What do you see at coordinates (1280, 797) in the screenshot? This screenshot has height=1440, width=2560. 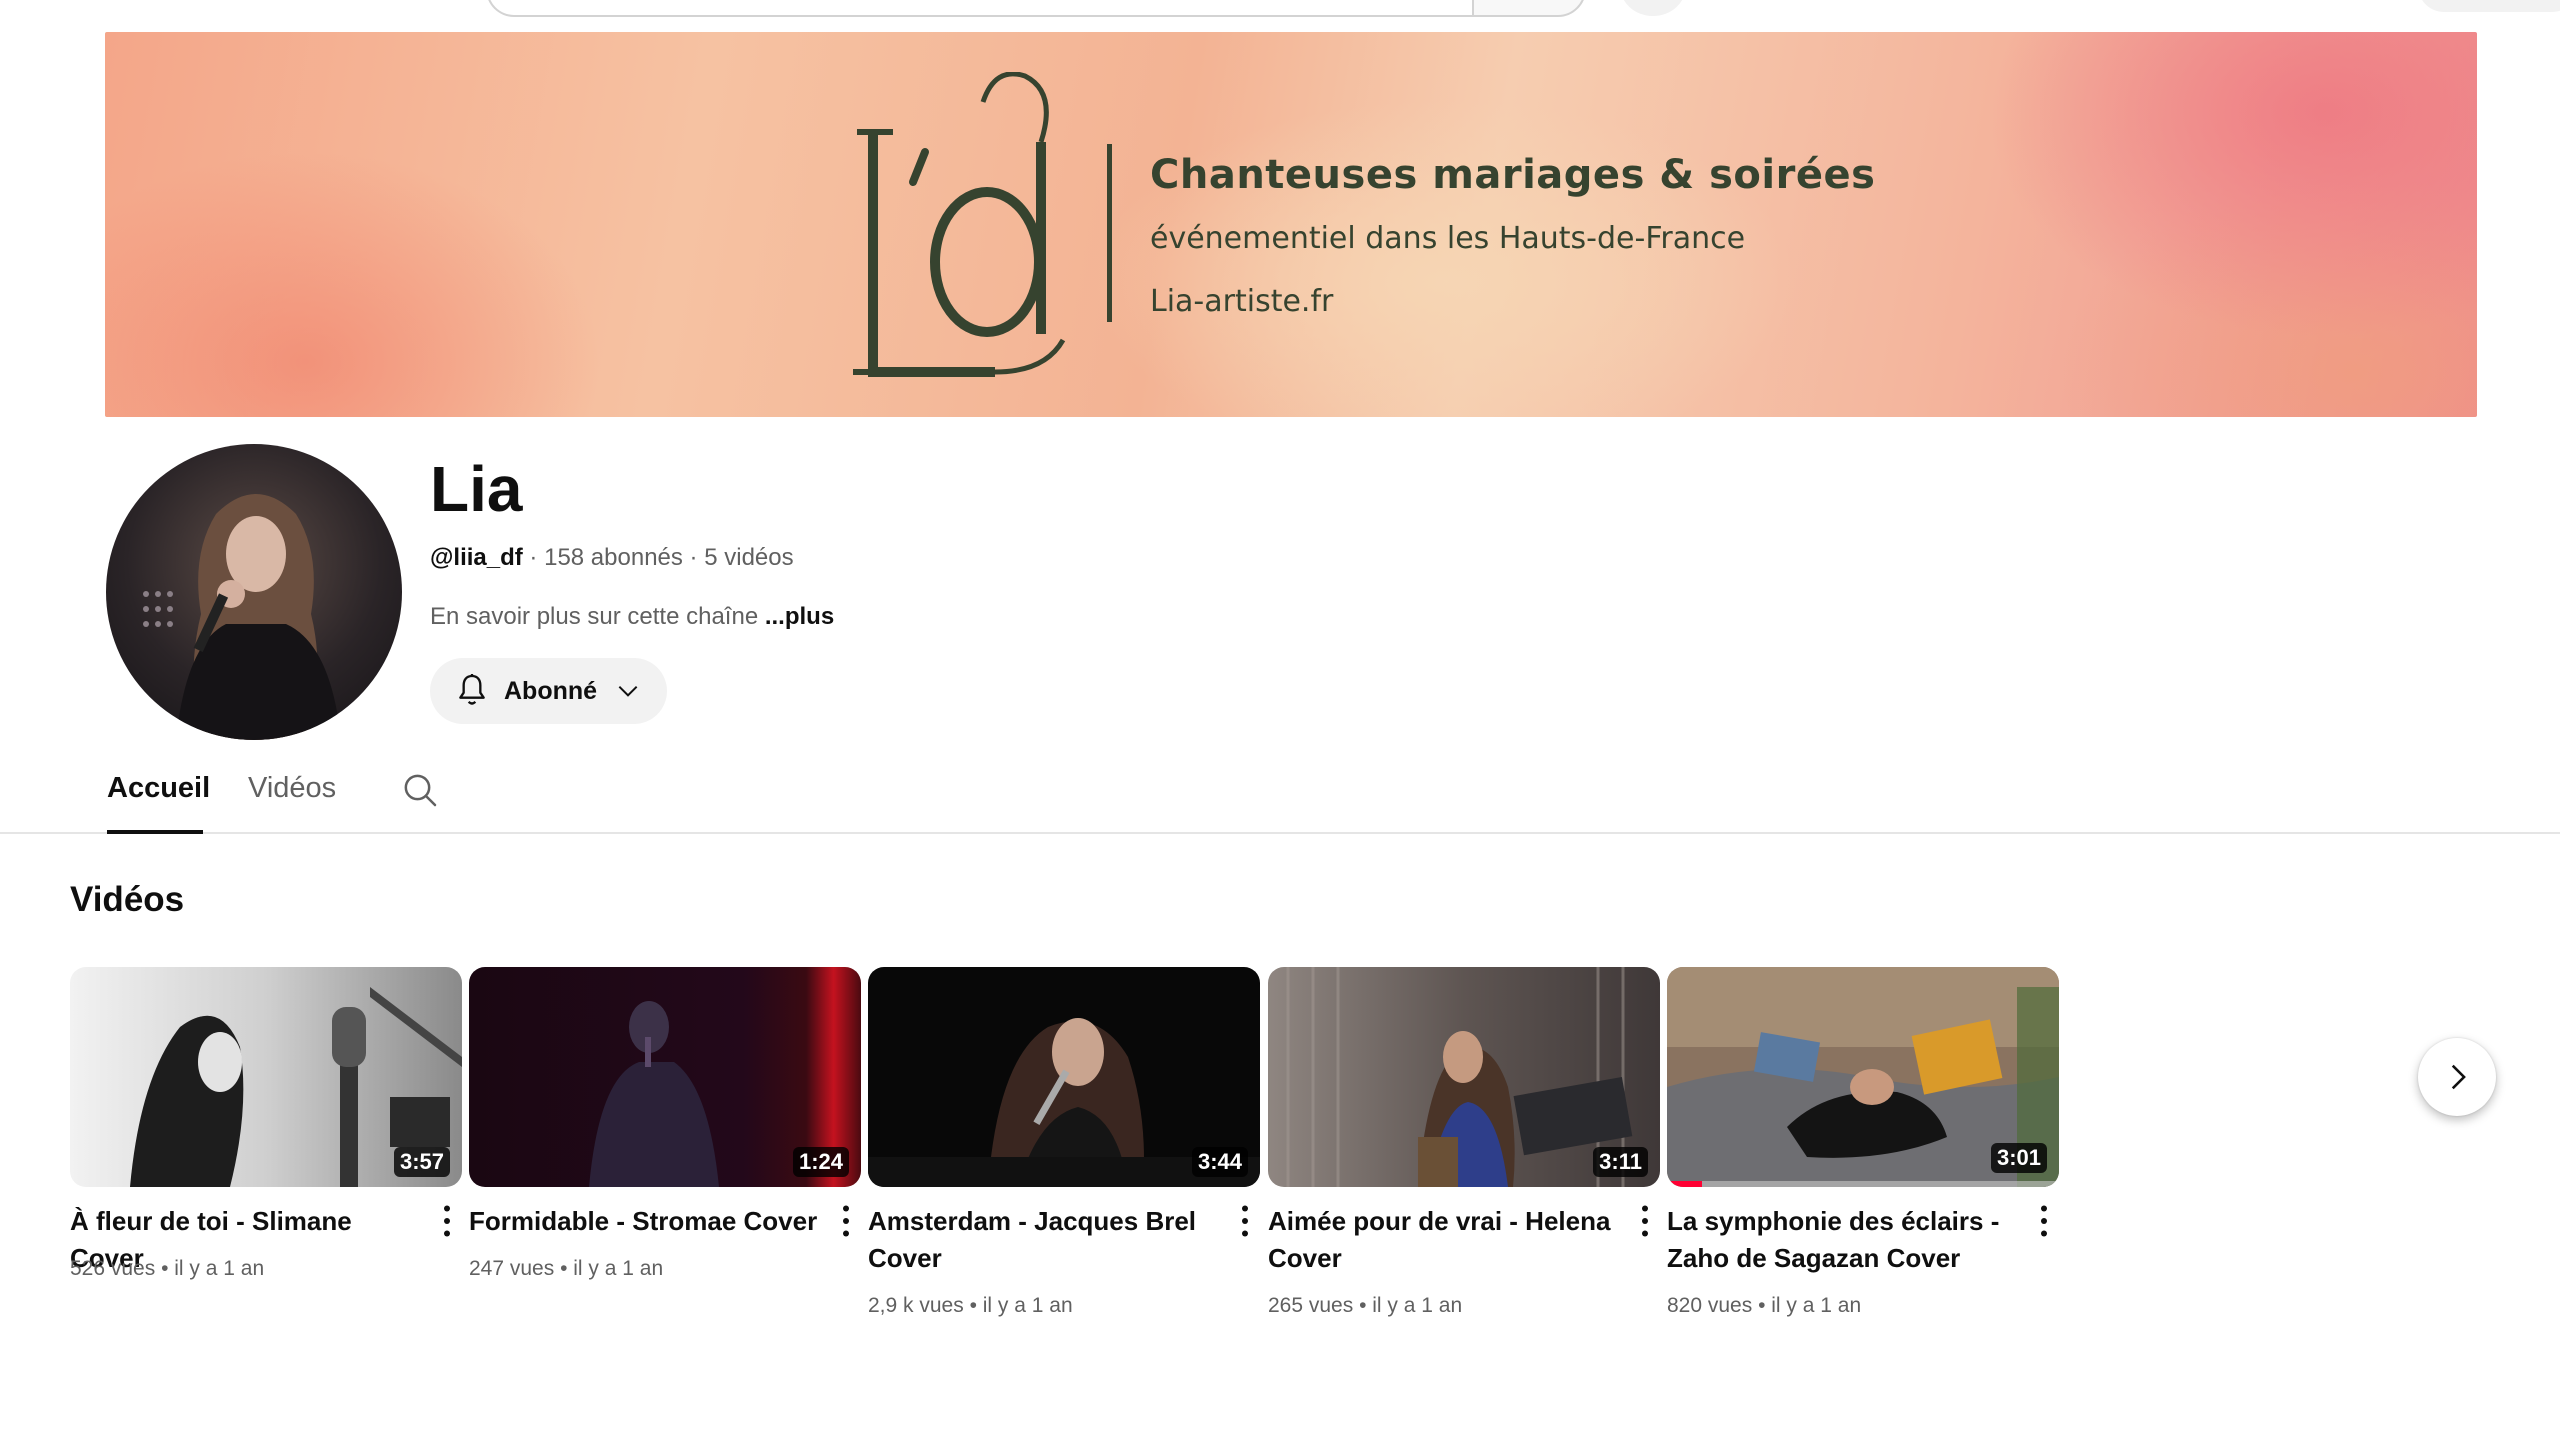 I see `channel-tabs: Accueil Vidéos` at bounding box center [1280, 797].